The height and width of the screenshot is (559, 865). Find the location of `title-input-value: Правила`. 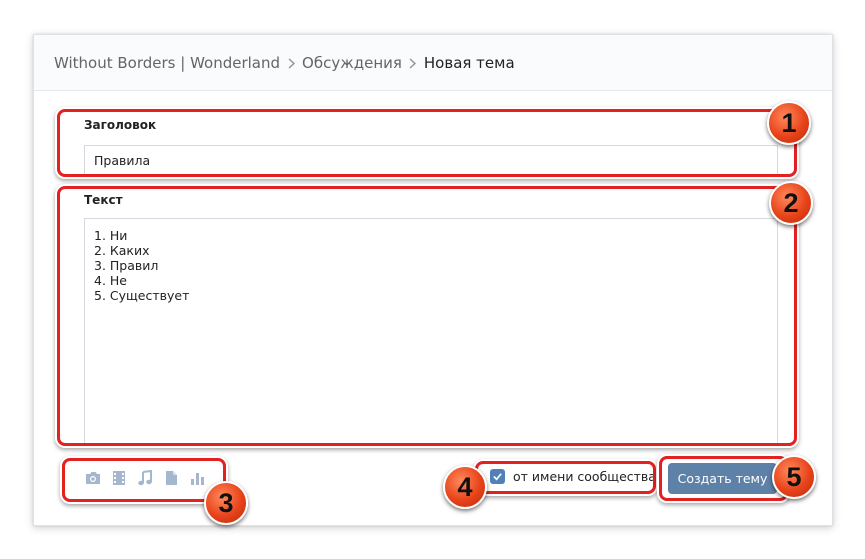

title-input-value: Правила is located at coordinates (122, 160).